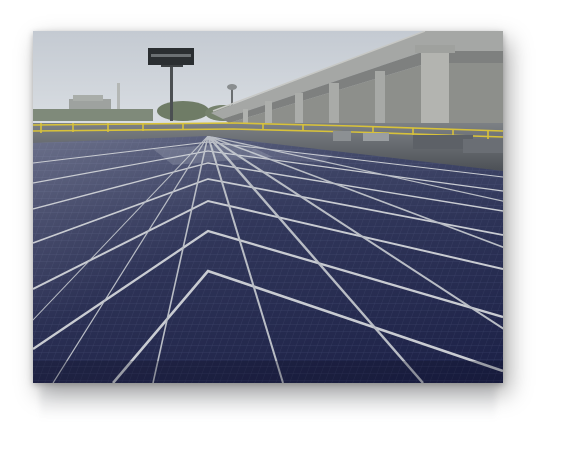  I want to click on photo-shadow, so click(268, 403).